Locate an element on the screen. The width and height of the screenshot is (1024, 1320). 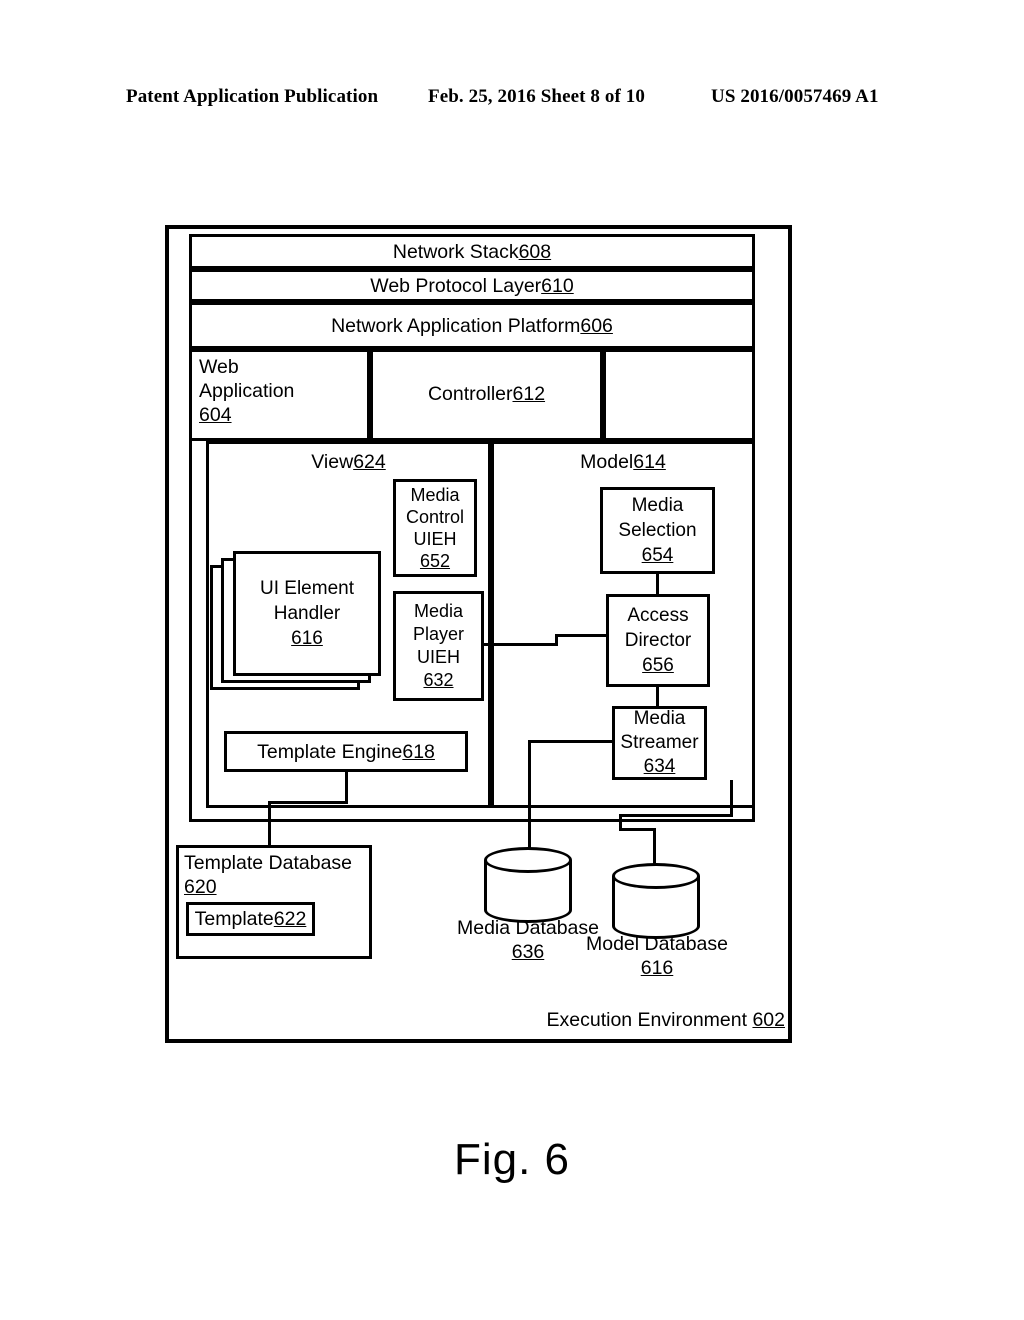
media-control-uieh-label: Media Control UIEH 652 is located at coordinates (435, 528).